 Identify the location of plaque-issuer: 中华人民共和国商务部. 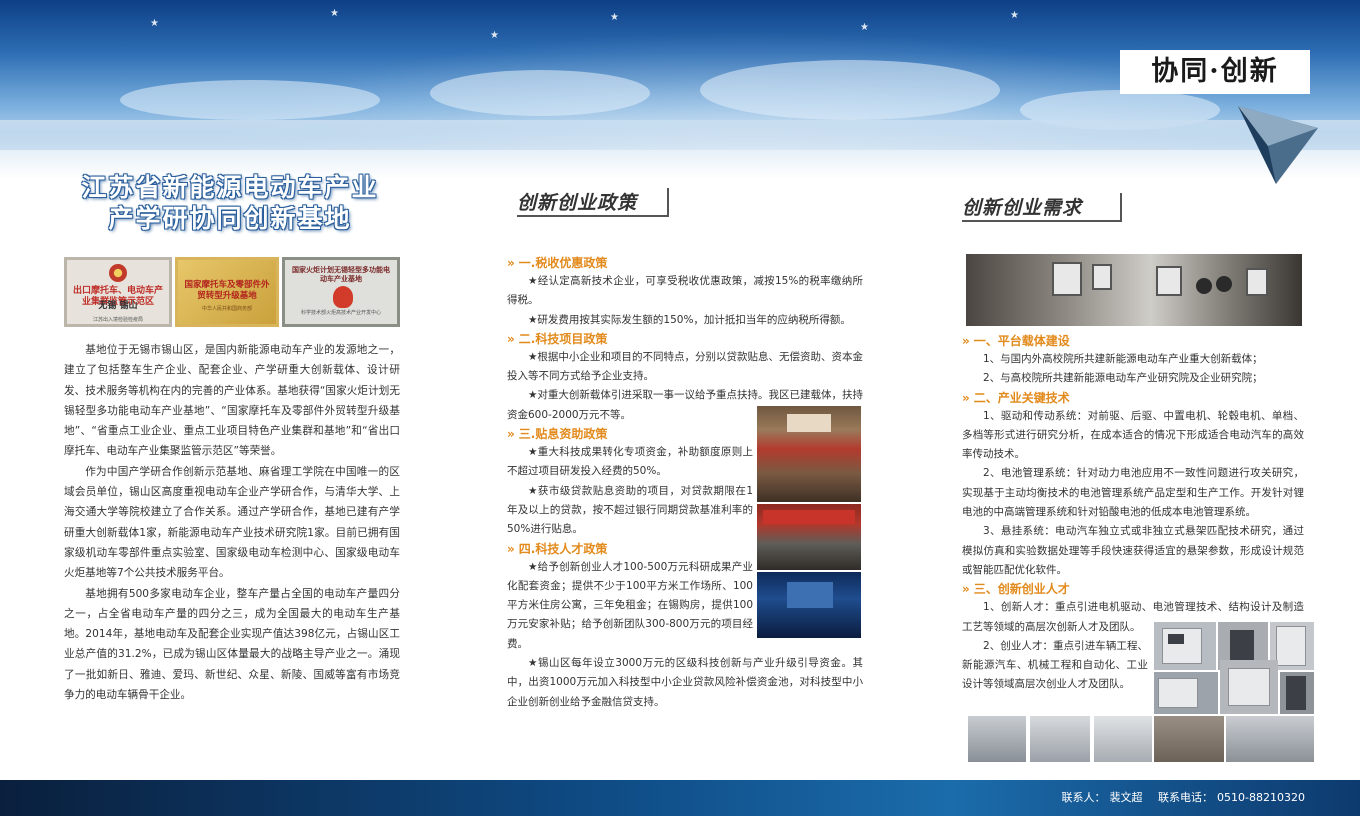
(226, 309).